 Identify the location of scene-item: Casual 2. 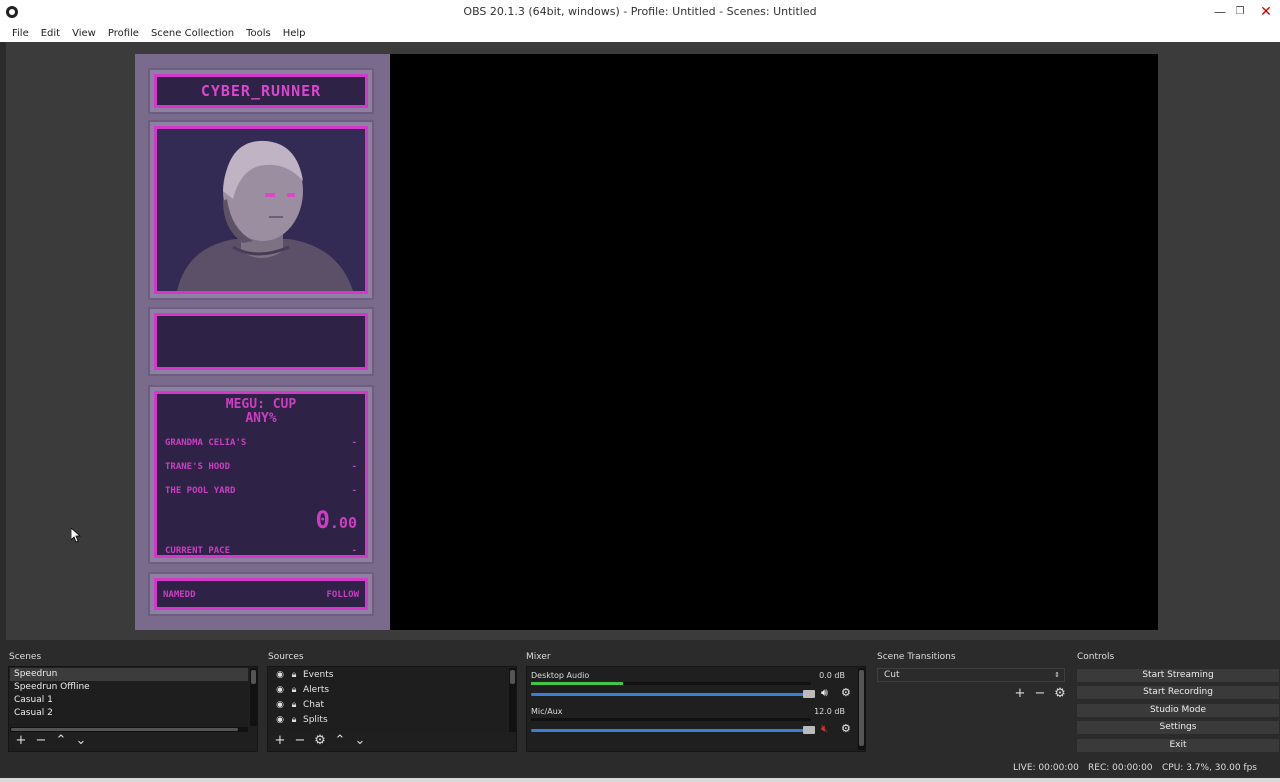
(129, 713).